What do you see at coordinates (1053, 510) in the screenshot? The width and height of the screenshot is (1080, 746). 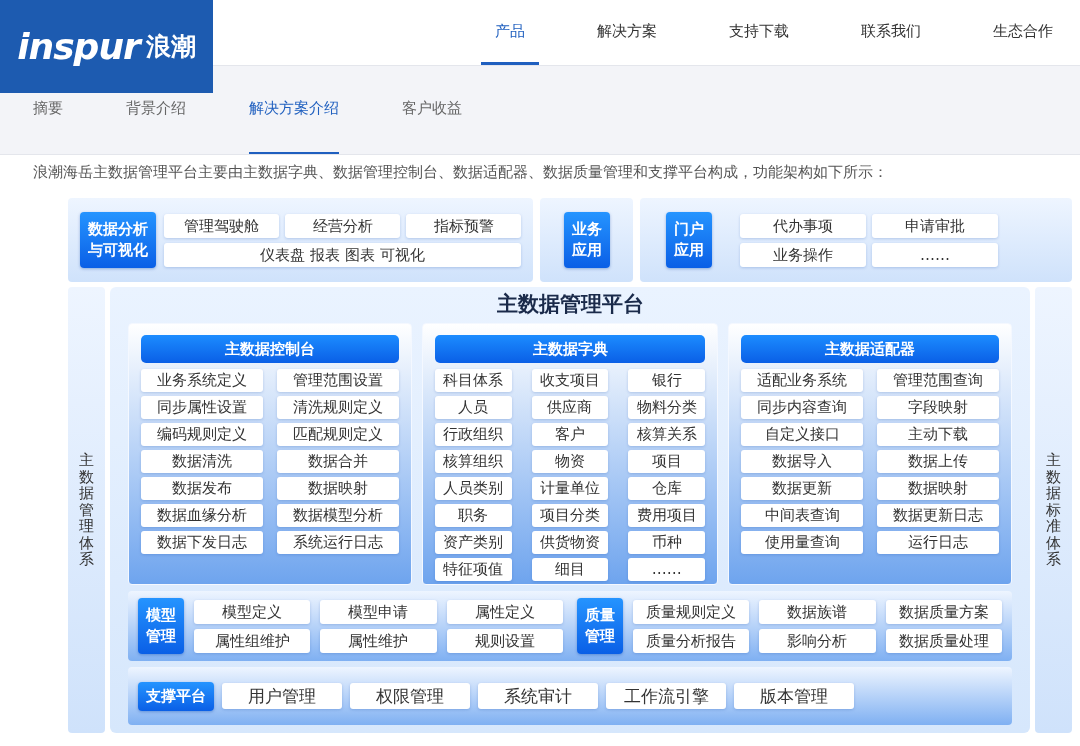 I see `side-label: 主数据标准体系` at bounding box center [1053, 510].